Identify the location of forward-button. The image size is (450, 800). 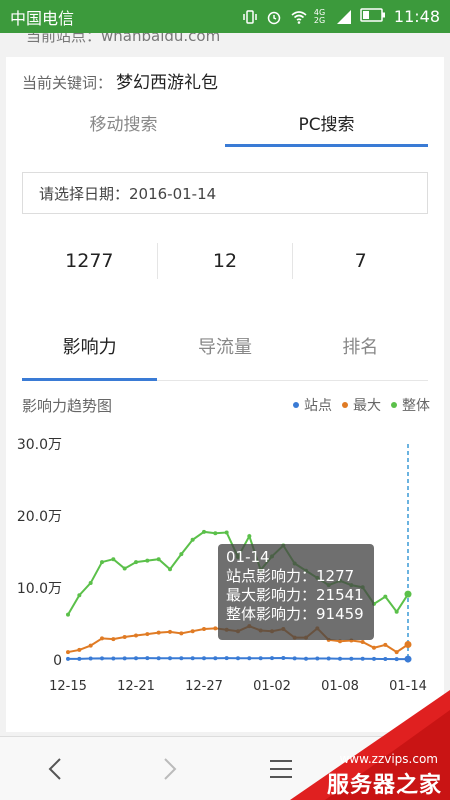
(169, 768).